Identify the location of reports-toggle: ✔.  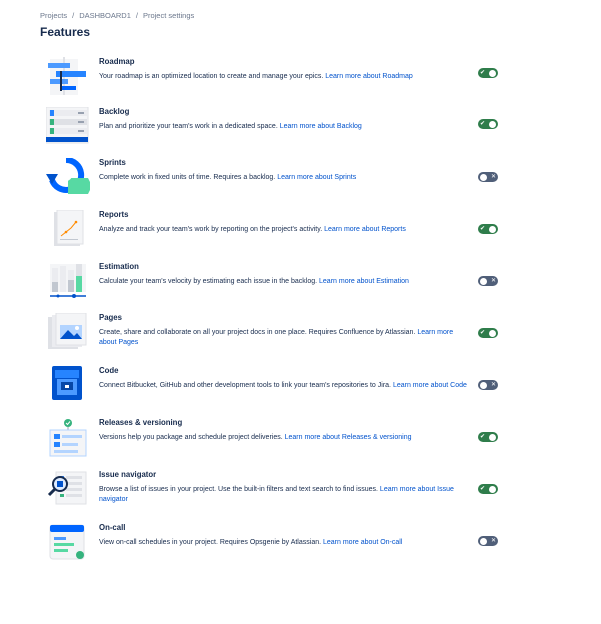
(488, 229).